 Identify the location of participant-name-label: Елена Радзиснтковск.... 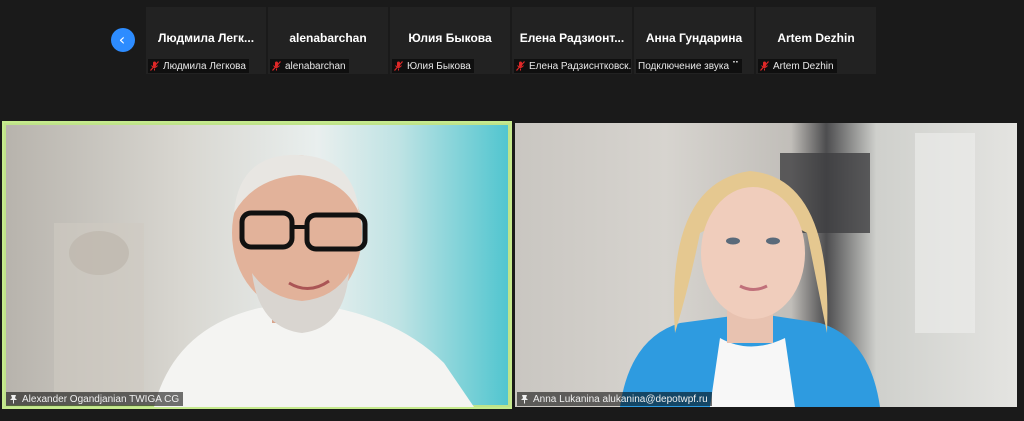
(572, 66).